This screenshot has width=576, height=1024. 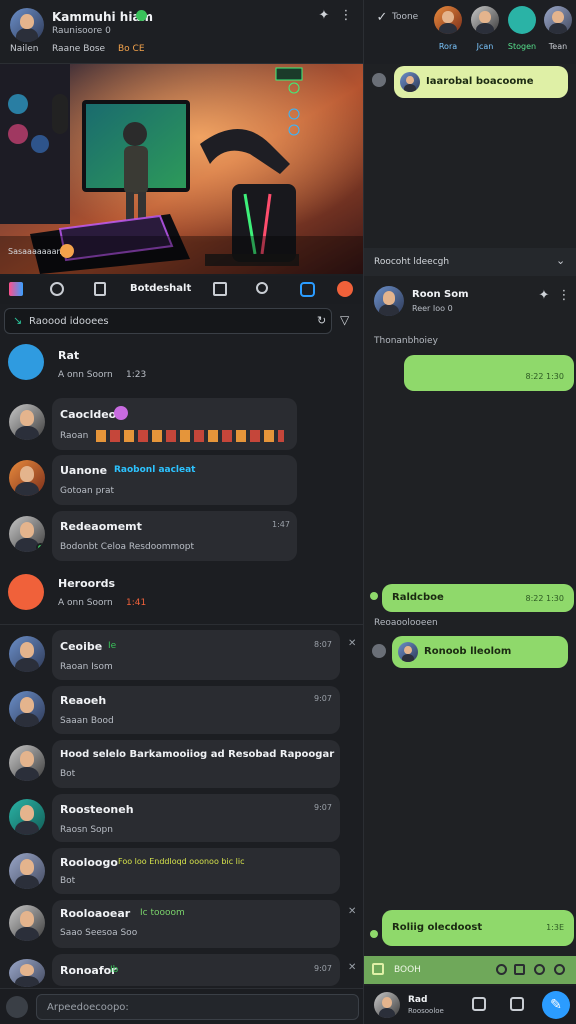 What do you see at coordinates (16, 289) in the screenshot?
I see `tab-pages-icon` at bounding box center [16, 289].